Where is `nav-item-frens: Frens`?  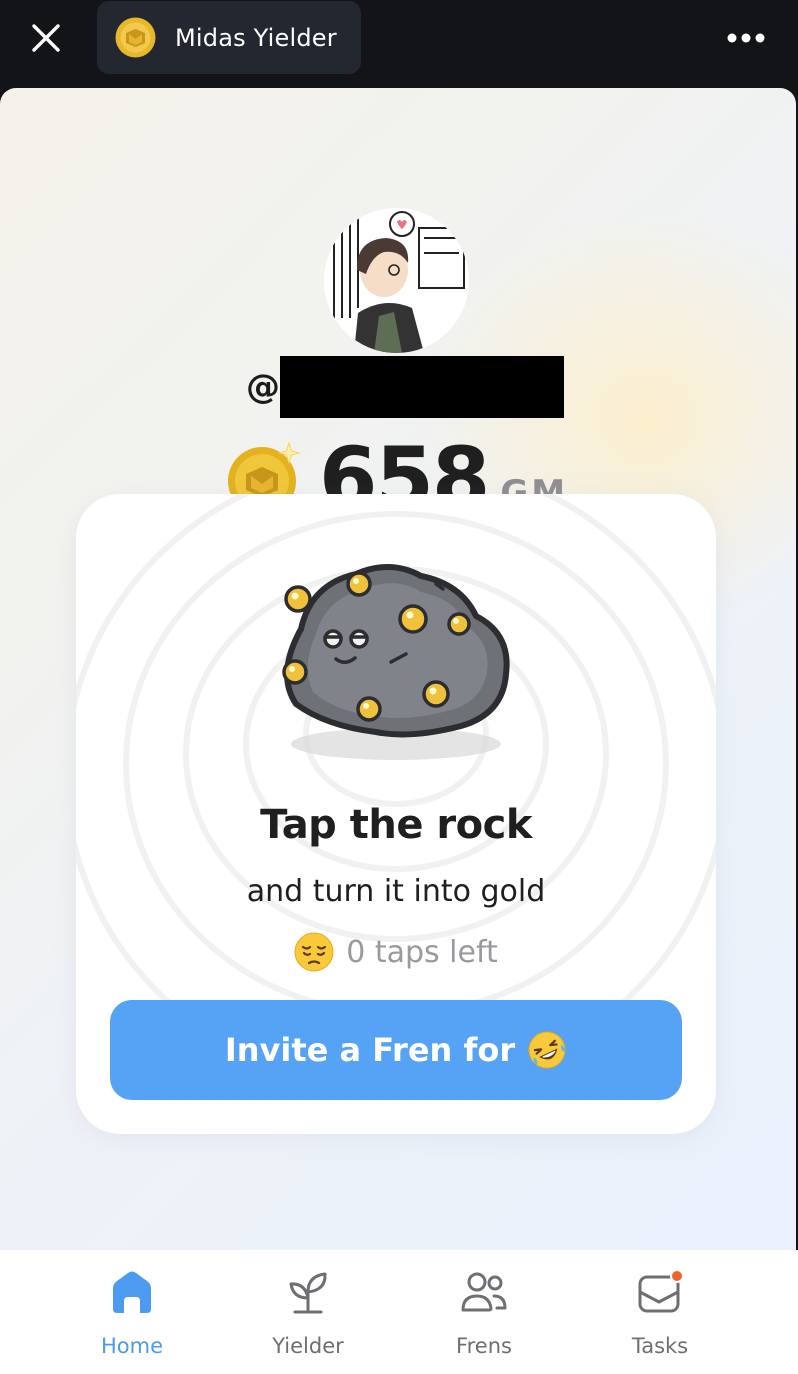
nav-item-frens: Frens is located at coordinates (484, 1316).